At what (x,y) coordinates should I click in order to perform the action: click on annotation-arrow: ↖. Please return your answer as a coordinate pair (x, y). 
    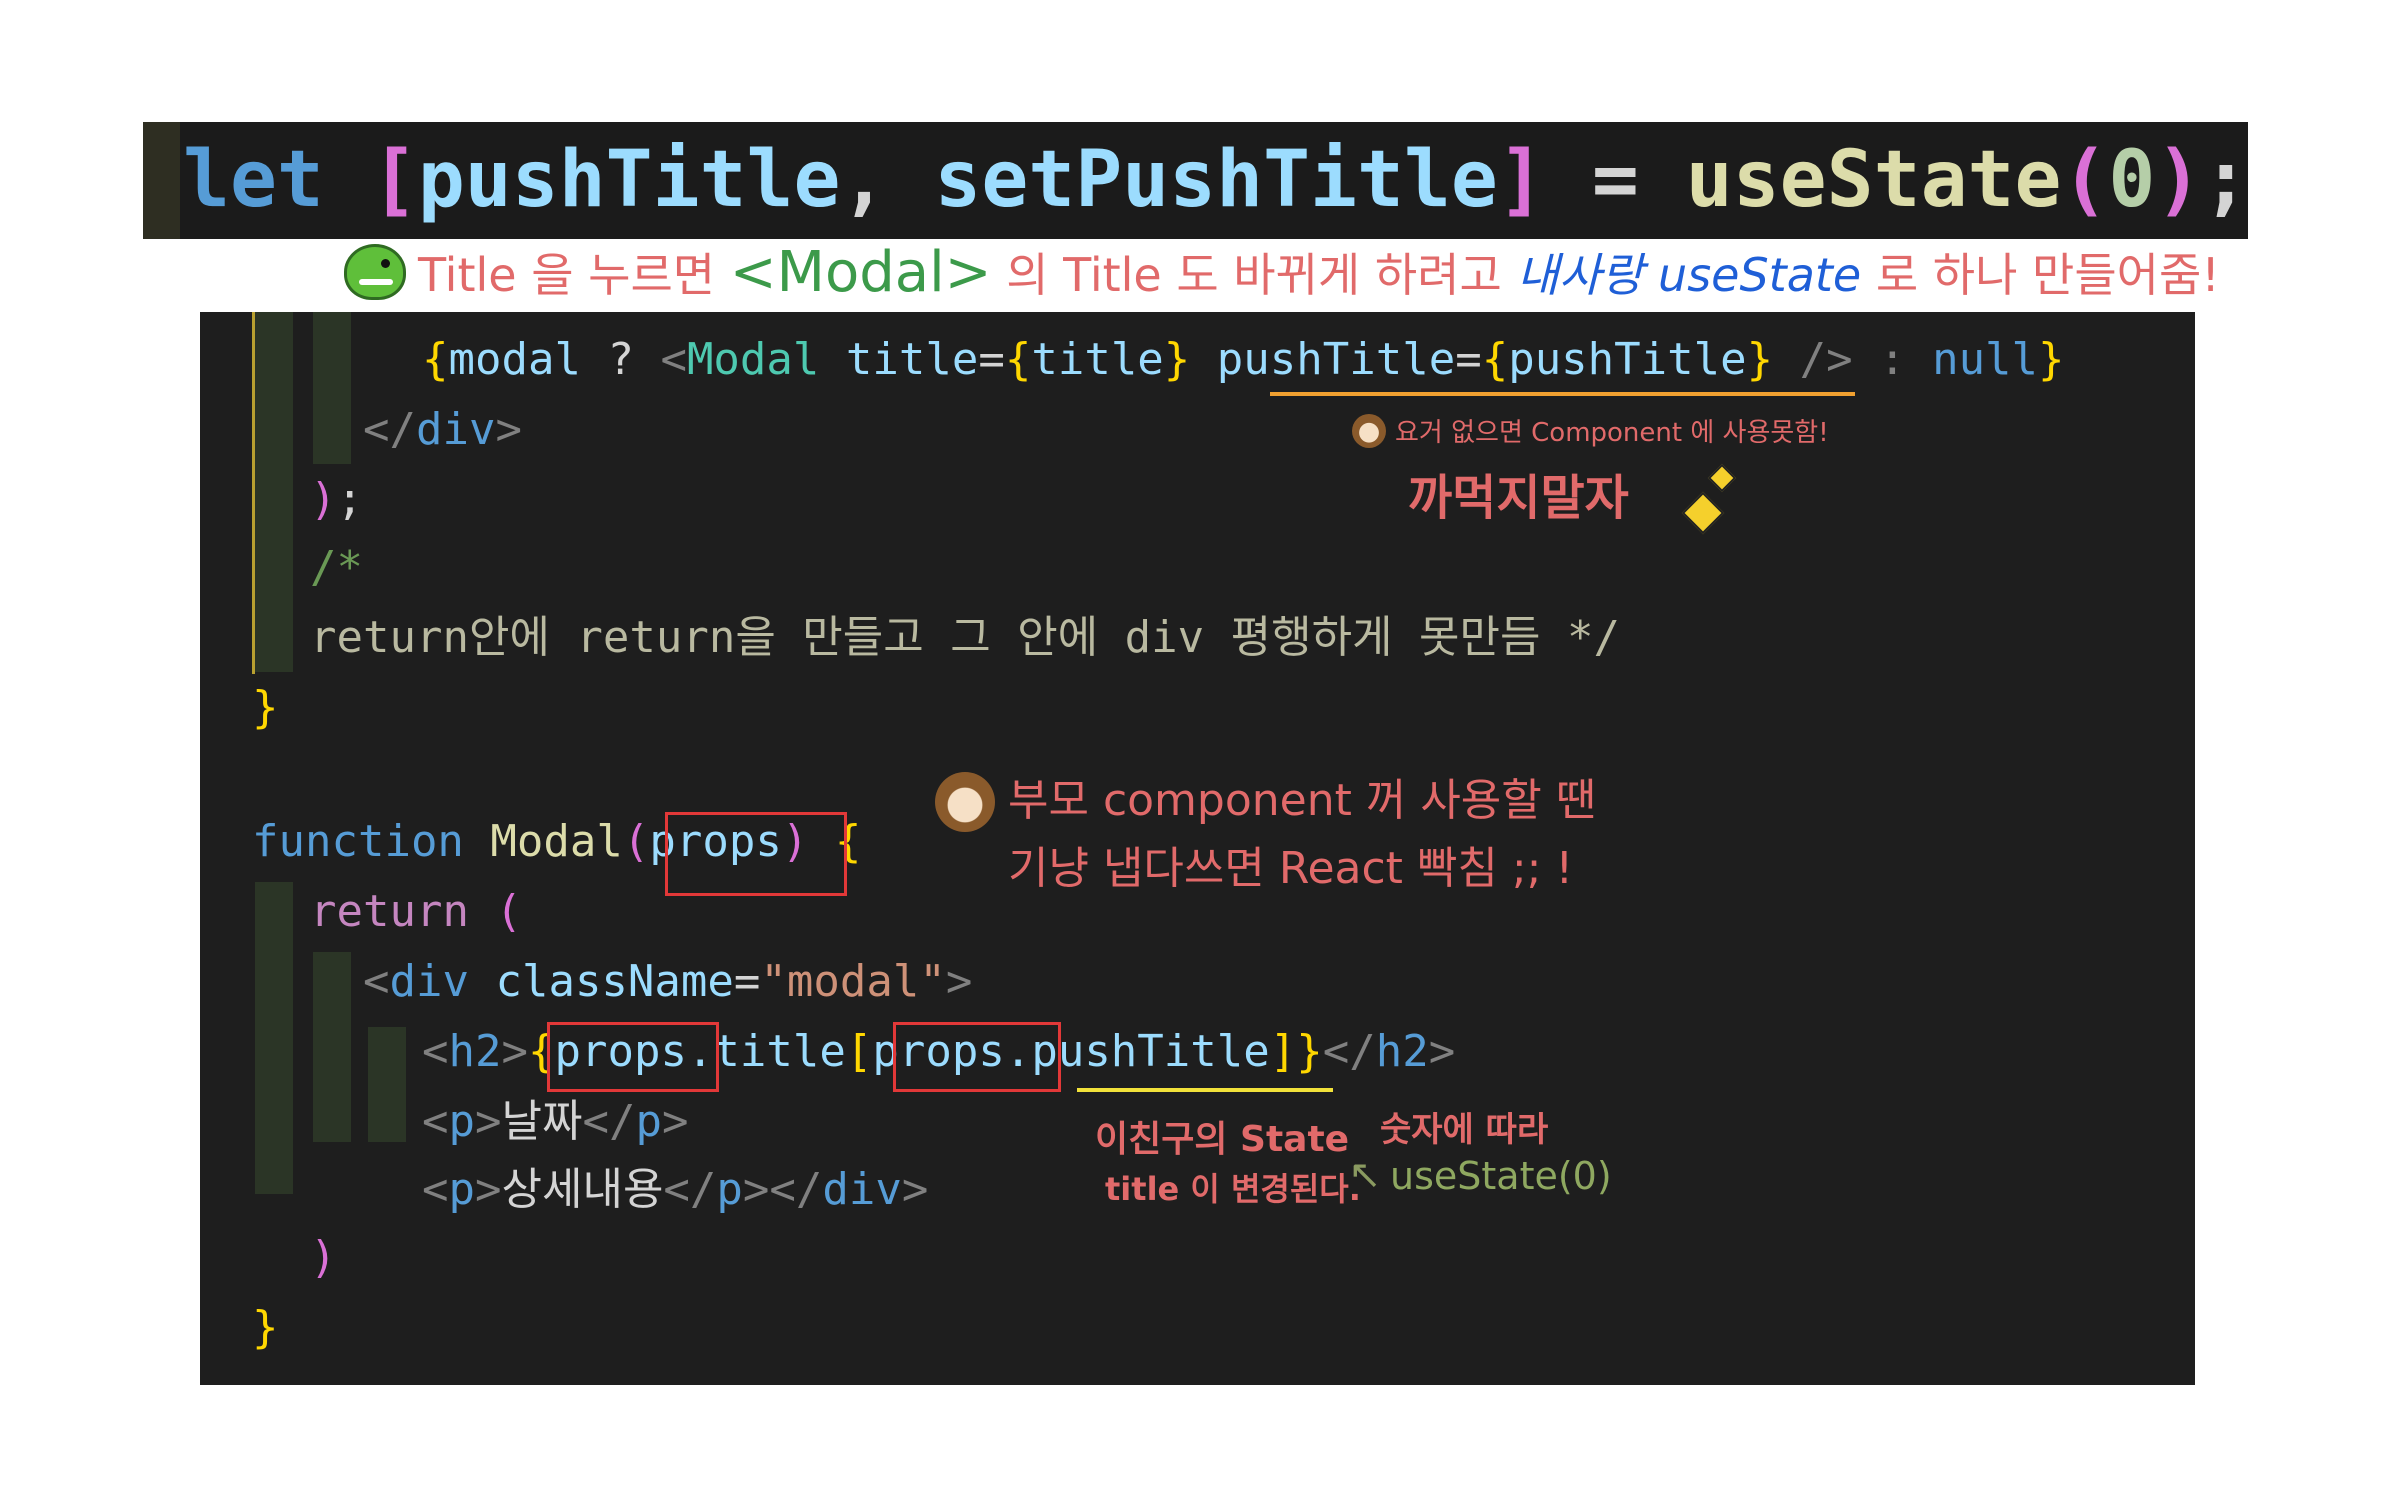
    Looking at the image, I should click on (1365, 1175).